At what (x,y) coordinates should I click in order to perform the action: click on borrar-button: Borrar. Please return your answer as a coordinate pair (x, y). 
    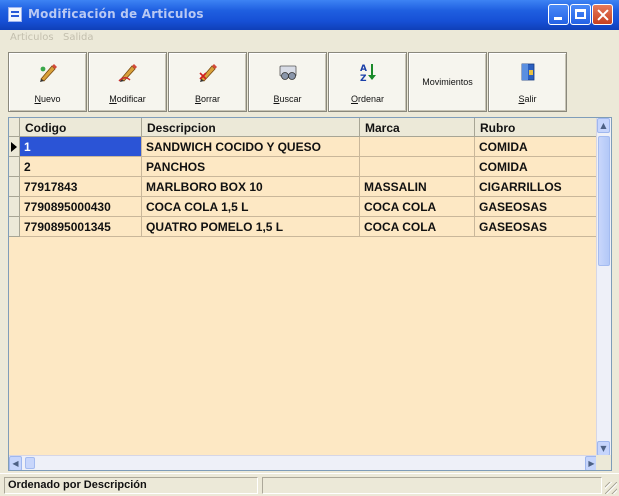
    Looking at the image, I should click on (207, 82).